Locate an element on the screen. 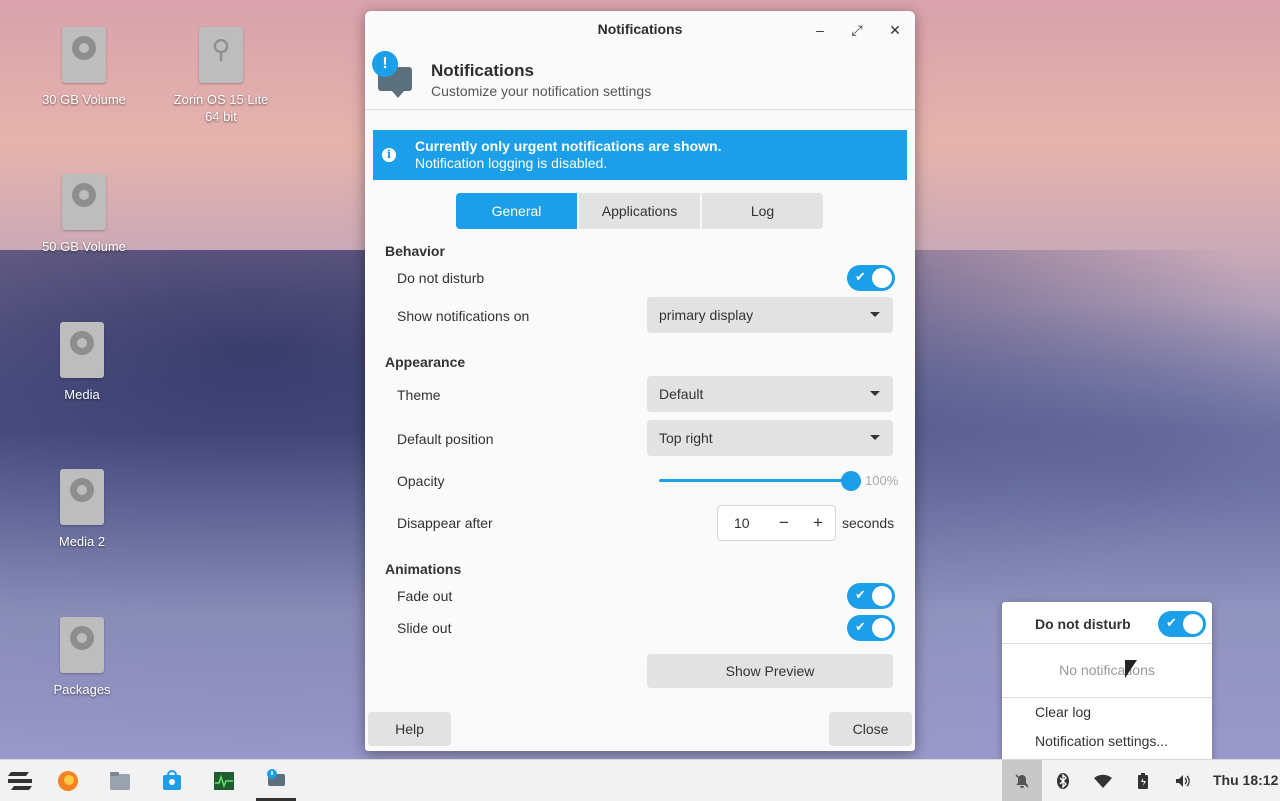 The image size is (1280, 801). disappear-after-spinner: 10 − + is located at coordinates (776, 523).